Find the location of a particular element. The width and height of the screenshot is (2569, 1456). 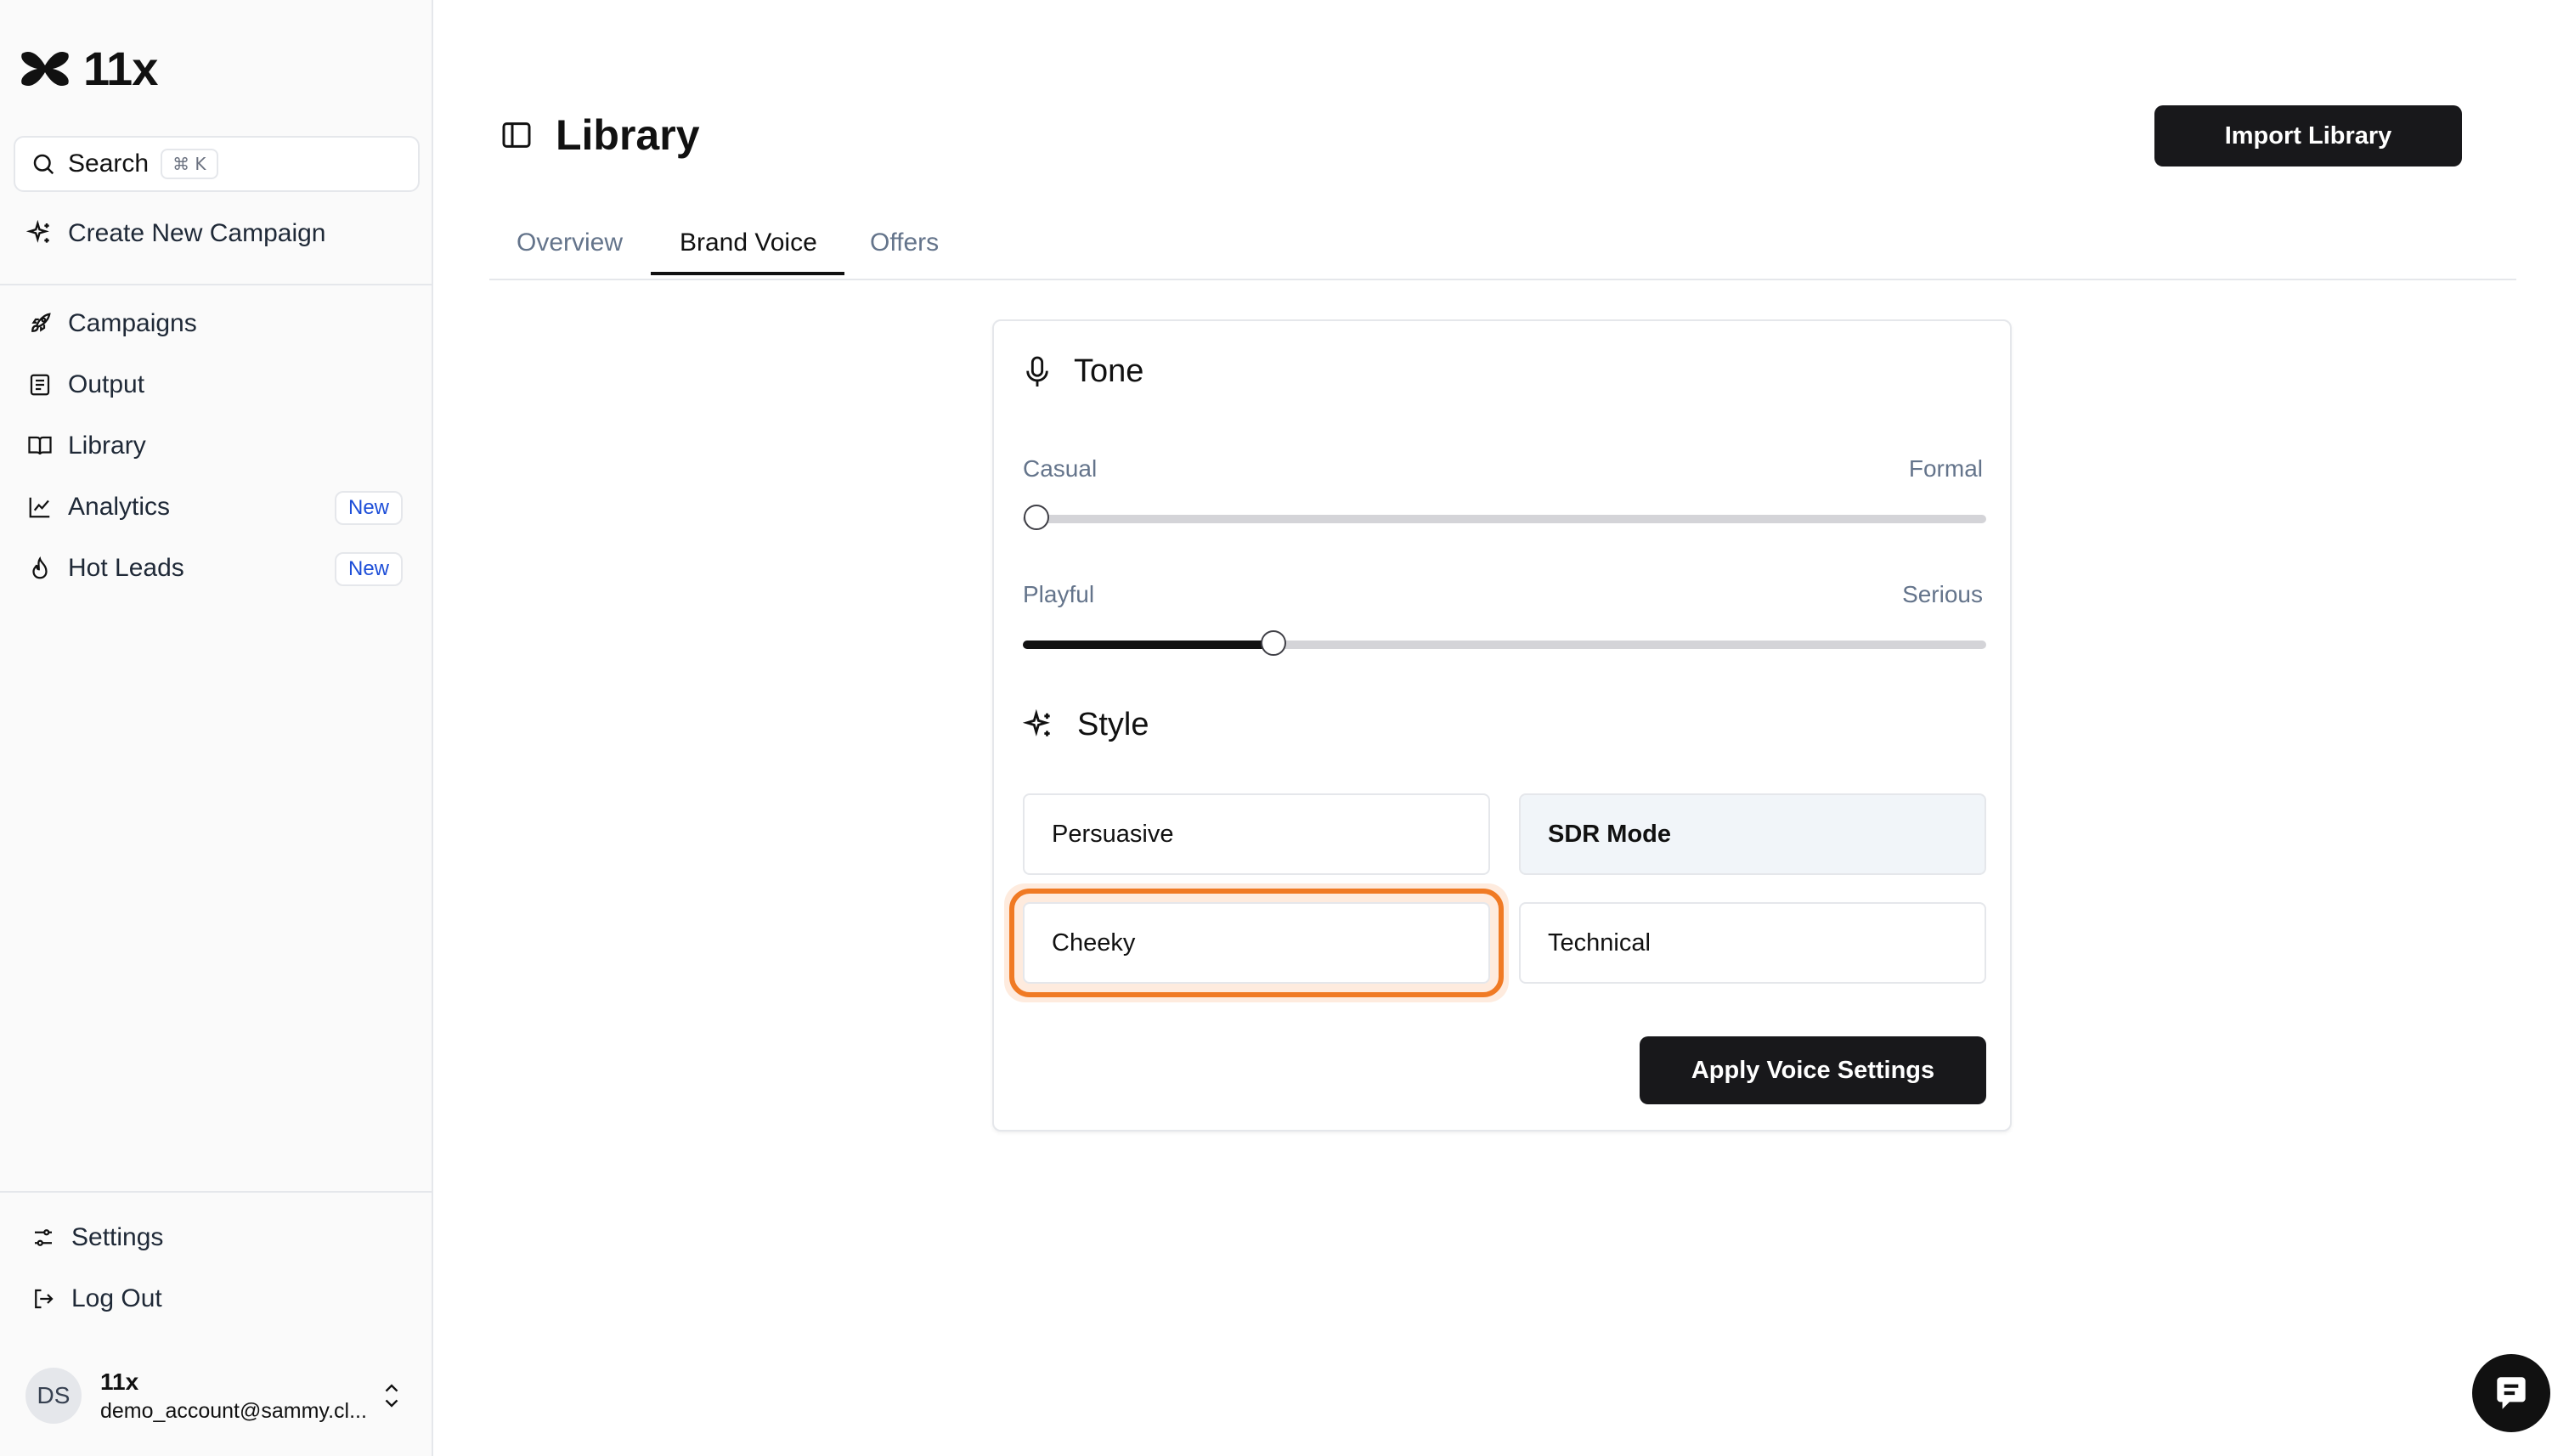

style-heading: Style is located at coordinates (1086, 725).